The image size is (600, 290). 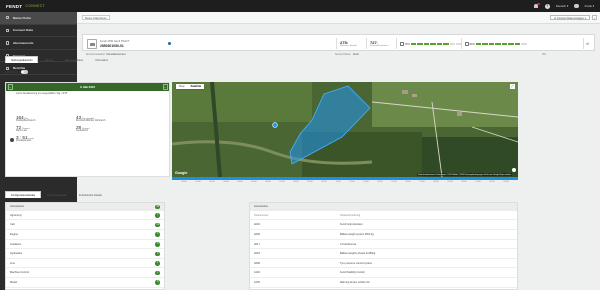 What do you see at coordinates (464, 182) in the screenshot?
I see `timeline-tick-label: 20:00` at bounding box center [464, 182].